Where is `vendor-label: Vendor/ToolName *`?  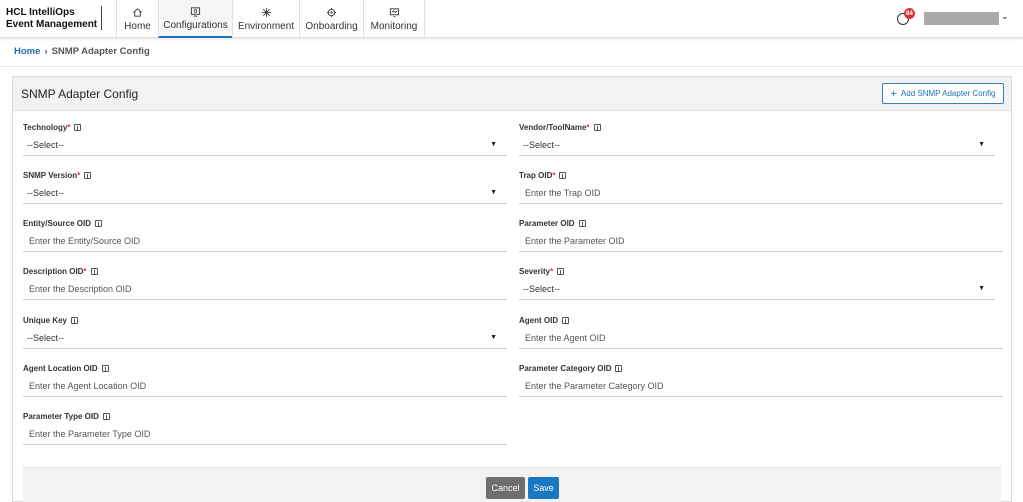 vendor-label: Vendor/ToolName * is located at coordinates (560, 127).